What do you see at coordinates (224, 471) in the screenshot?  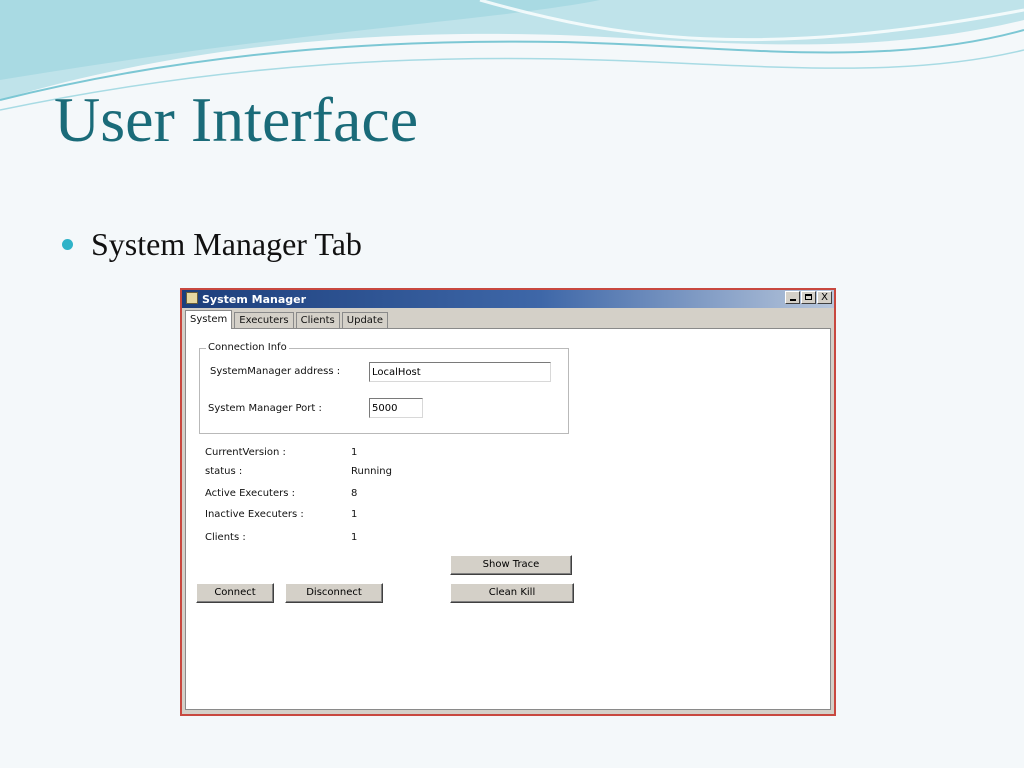 I see `status-label: status :` at bounding box center [224, 471].